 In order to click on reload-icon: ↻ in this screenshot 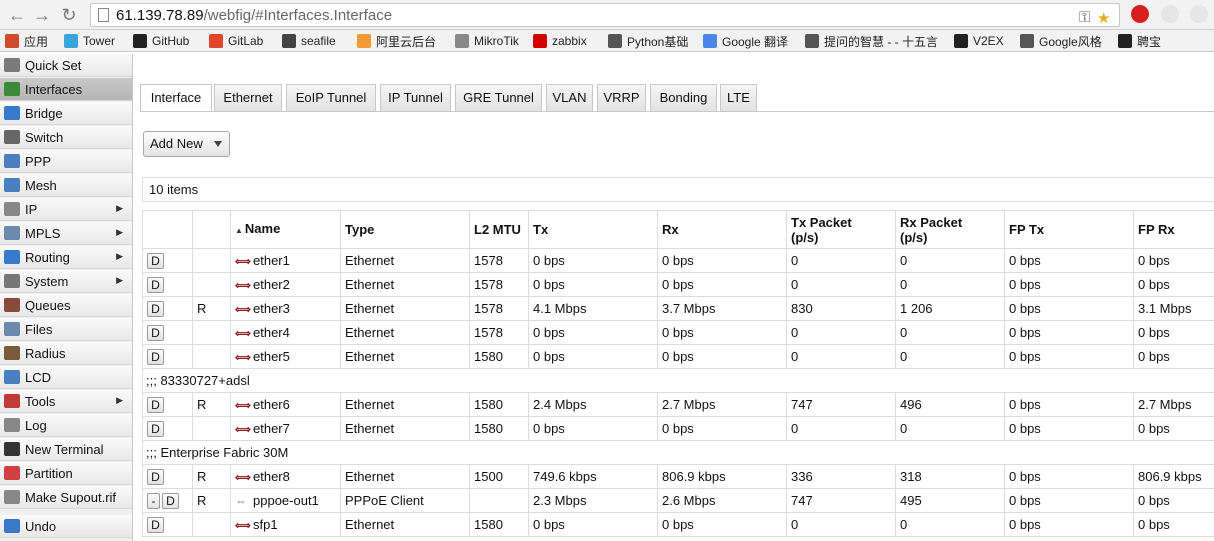, I will do `click(69, 15)`.